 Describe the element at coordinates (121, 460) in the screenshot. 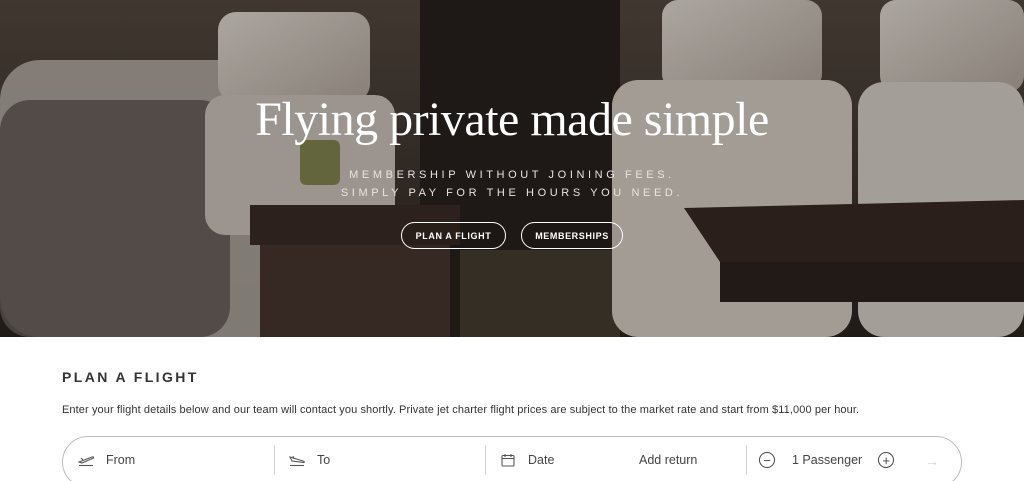

I see `from-field-label: From` at that location.